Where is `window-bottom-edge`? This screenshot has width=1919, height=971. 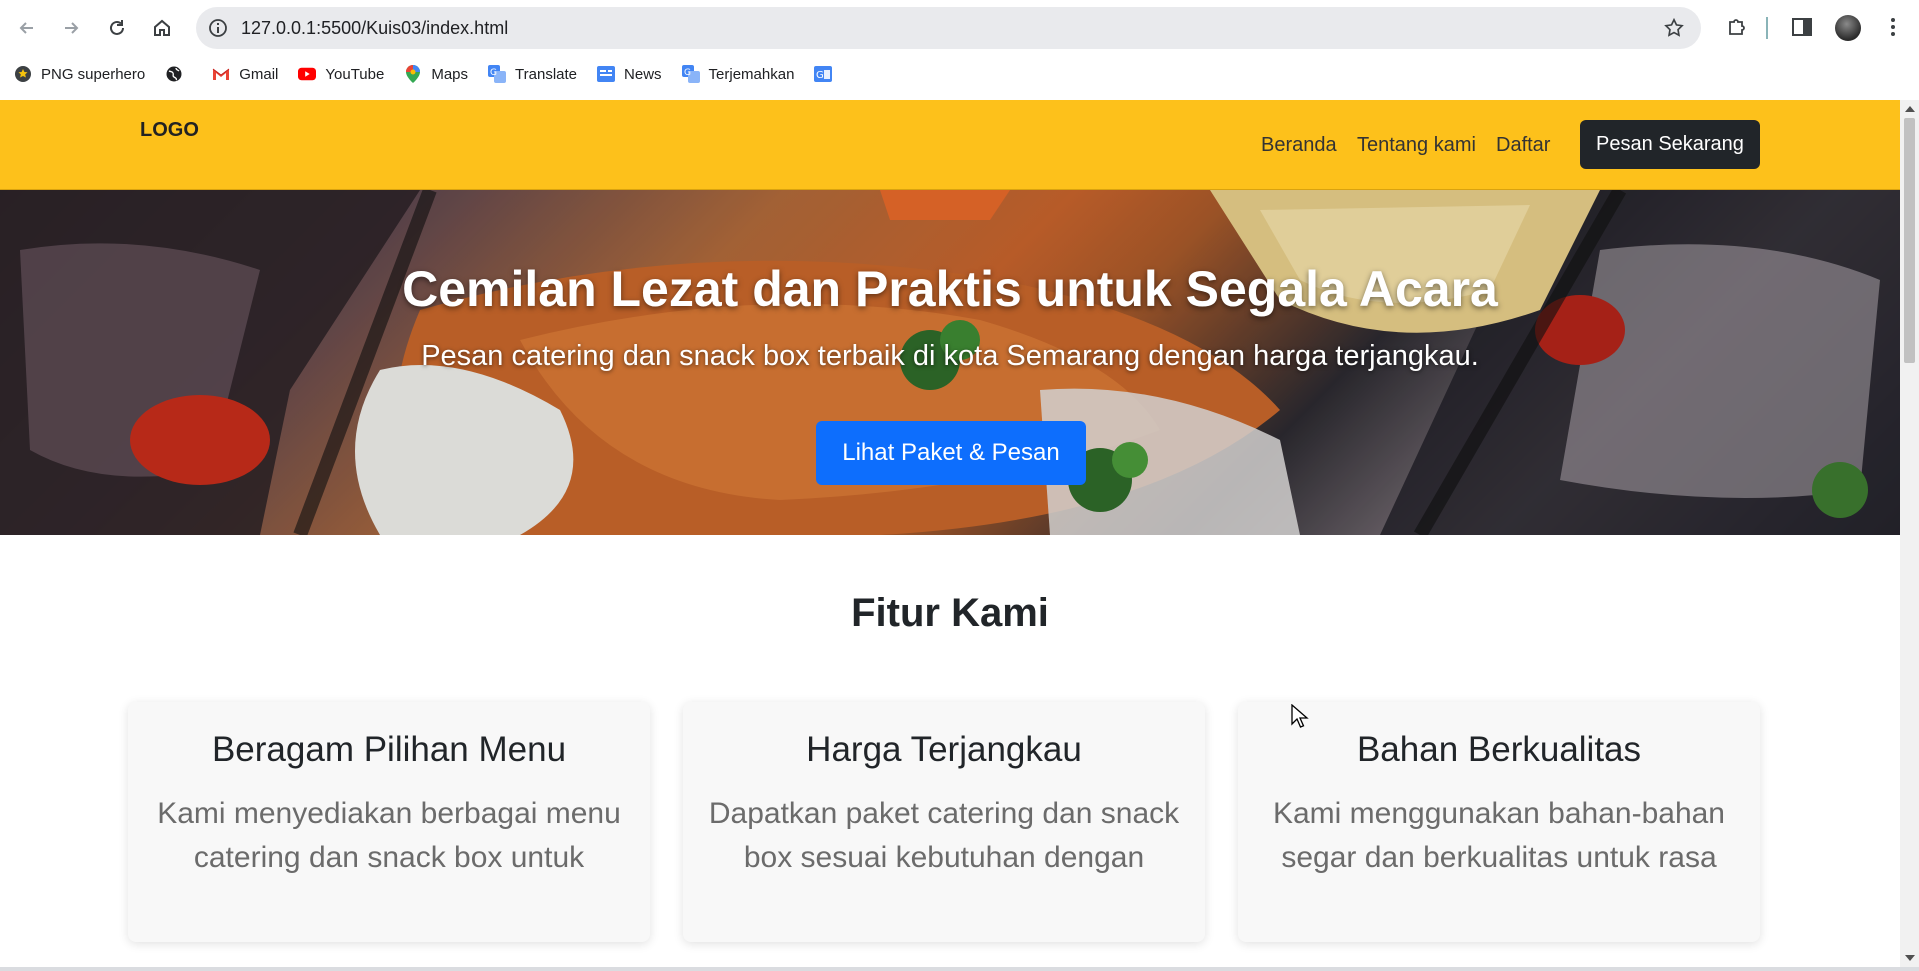
window-bottom-edge is located at coordinates (959, 969).